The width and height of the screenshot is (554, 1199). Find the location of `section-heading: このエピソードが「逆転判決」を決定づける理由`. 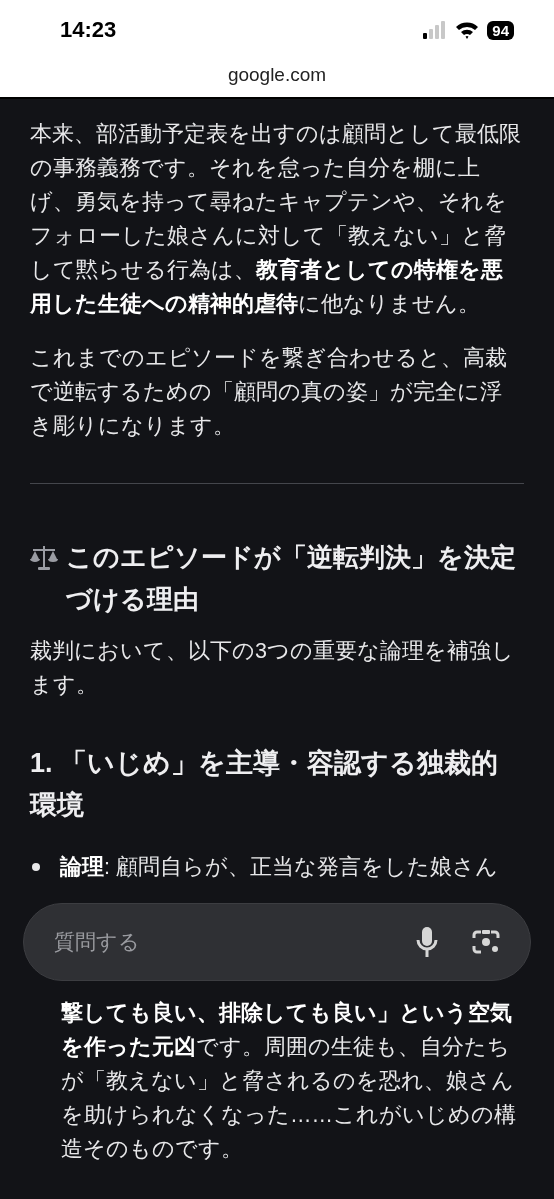

section-heading: このエピソードが「逆転判決」を決定づける理由 is located at coordinates (291, 578).